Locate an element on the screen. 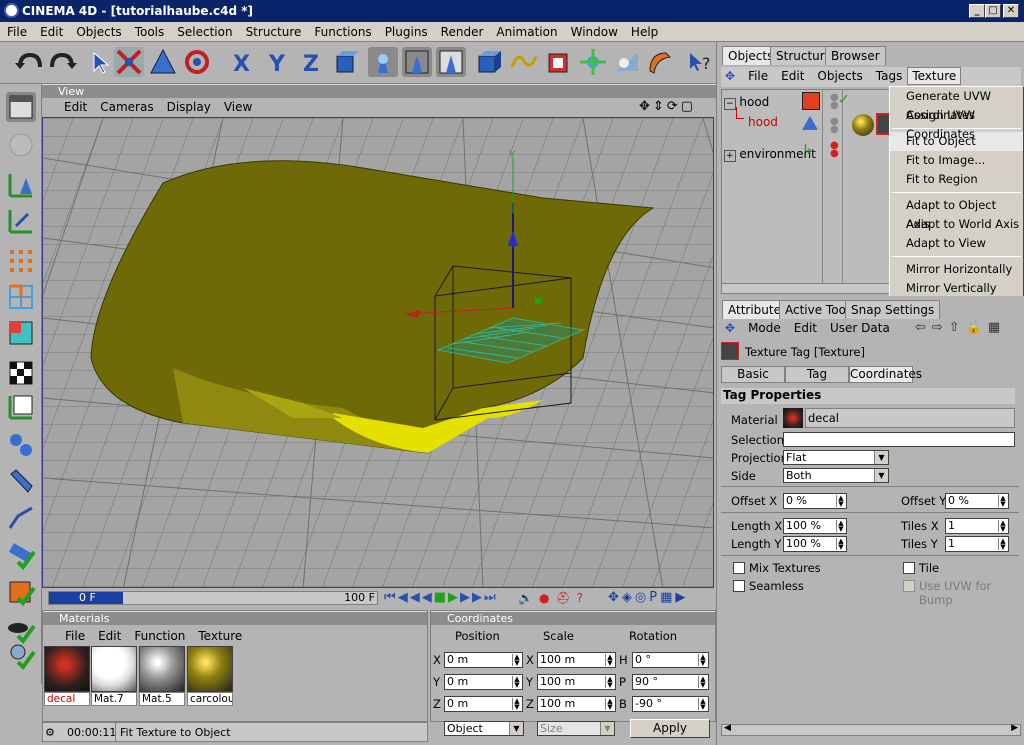 The width and height of the screenshot is (1024, 745). attr-menu-mode: Mode is located at coordinates (763, 327).